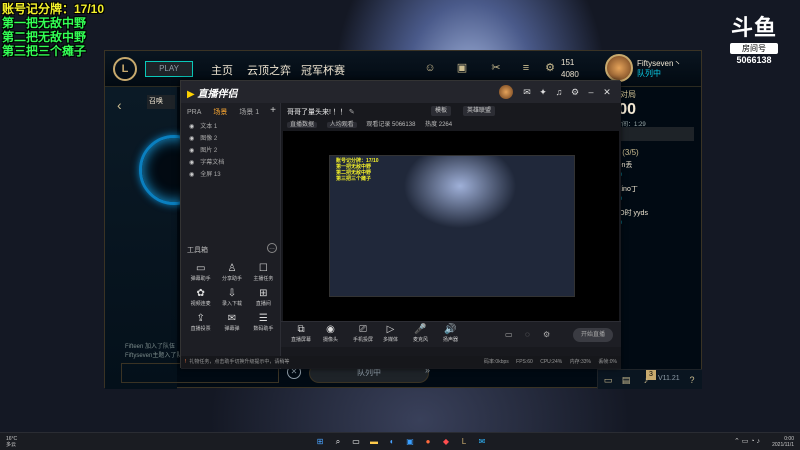  What do you see at coordinates (200, 304) in the screenshot?
I see `tool-label: 视频连麦` at bounding box center [200, 304].